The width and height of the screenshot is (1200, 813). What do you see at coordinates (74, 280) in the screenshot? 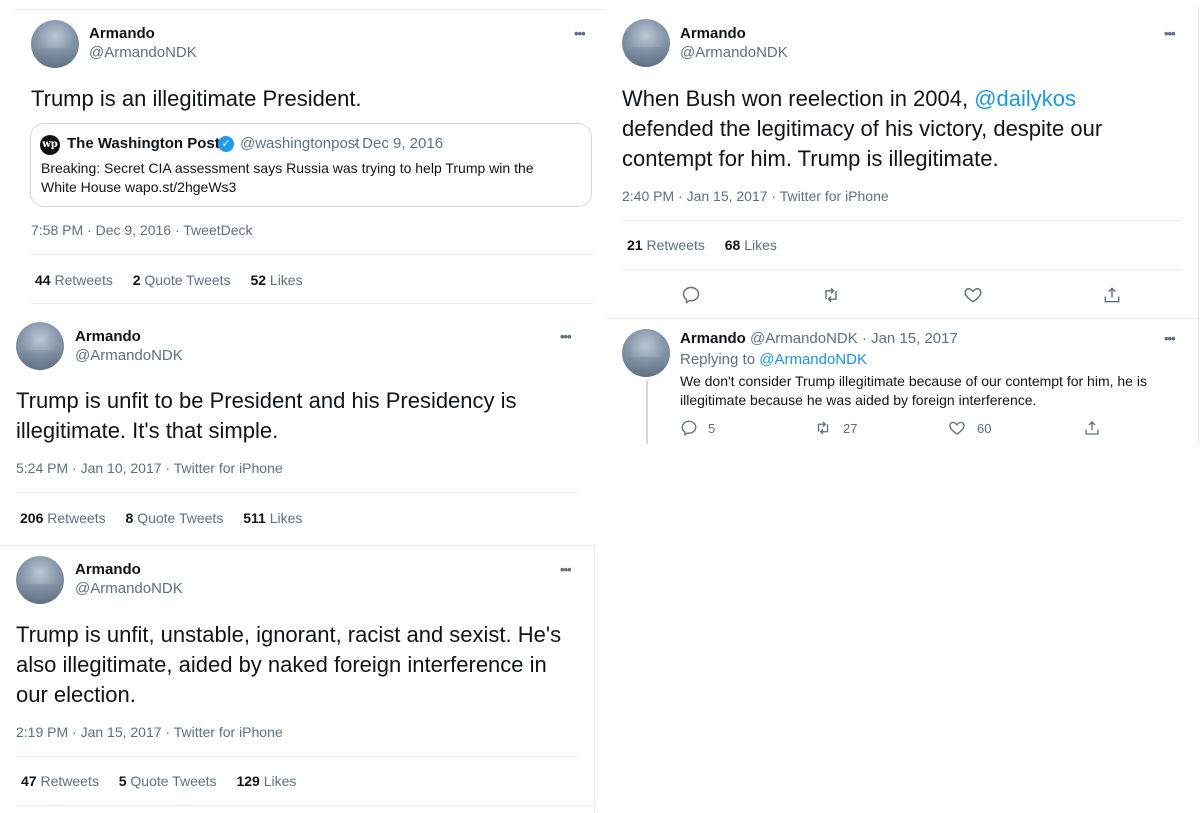
I see `retweets-stat: 44 Retweets` at bounding box center [74, 280].